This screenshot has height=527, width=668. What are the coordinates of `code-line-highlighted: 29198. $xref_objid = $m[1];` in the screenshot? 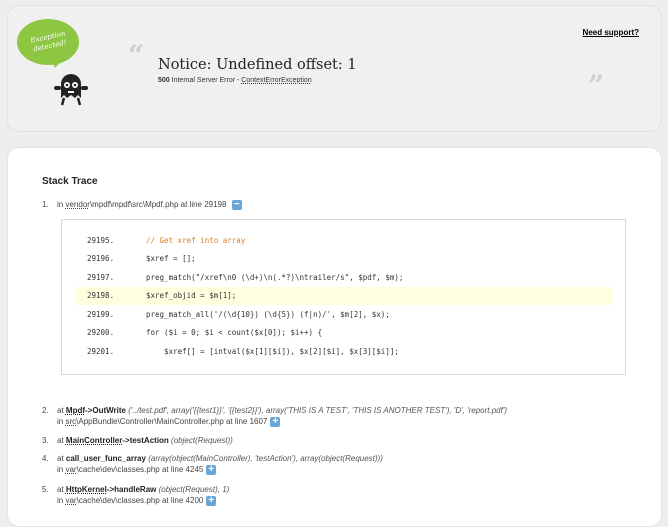 It's located at (344, 296).